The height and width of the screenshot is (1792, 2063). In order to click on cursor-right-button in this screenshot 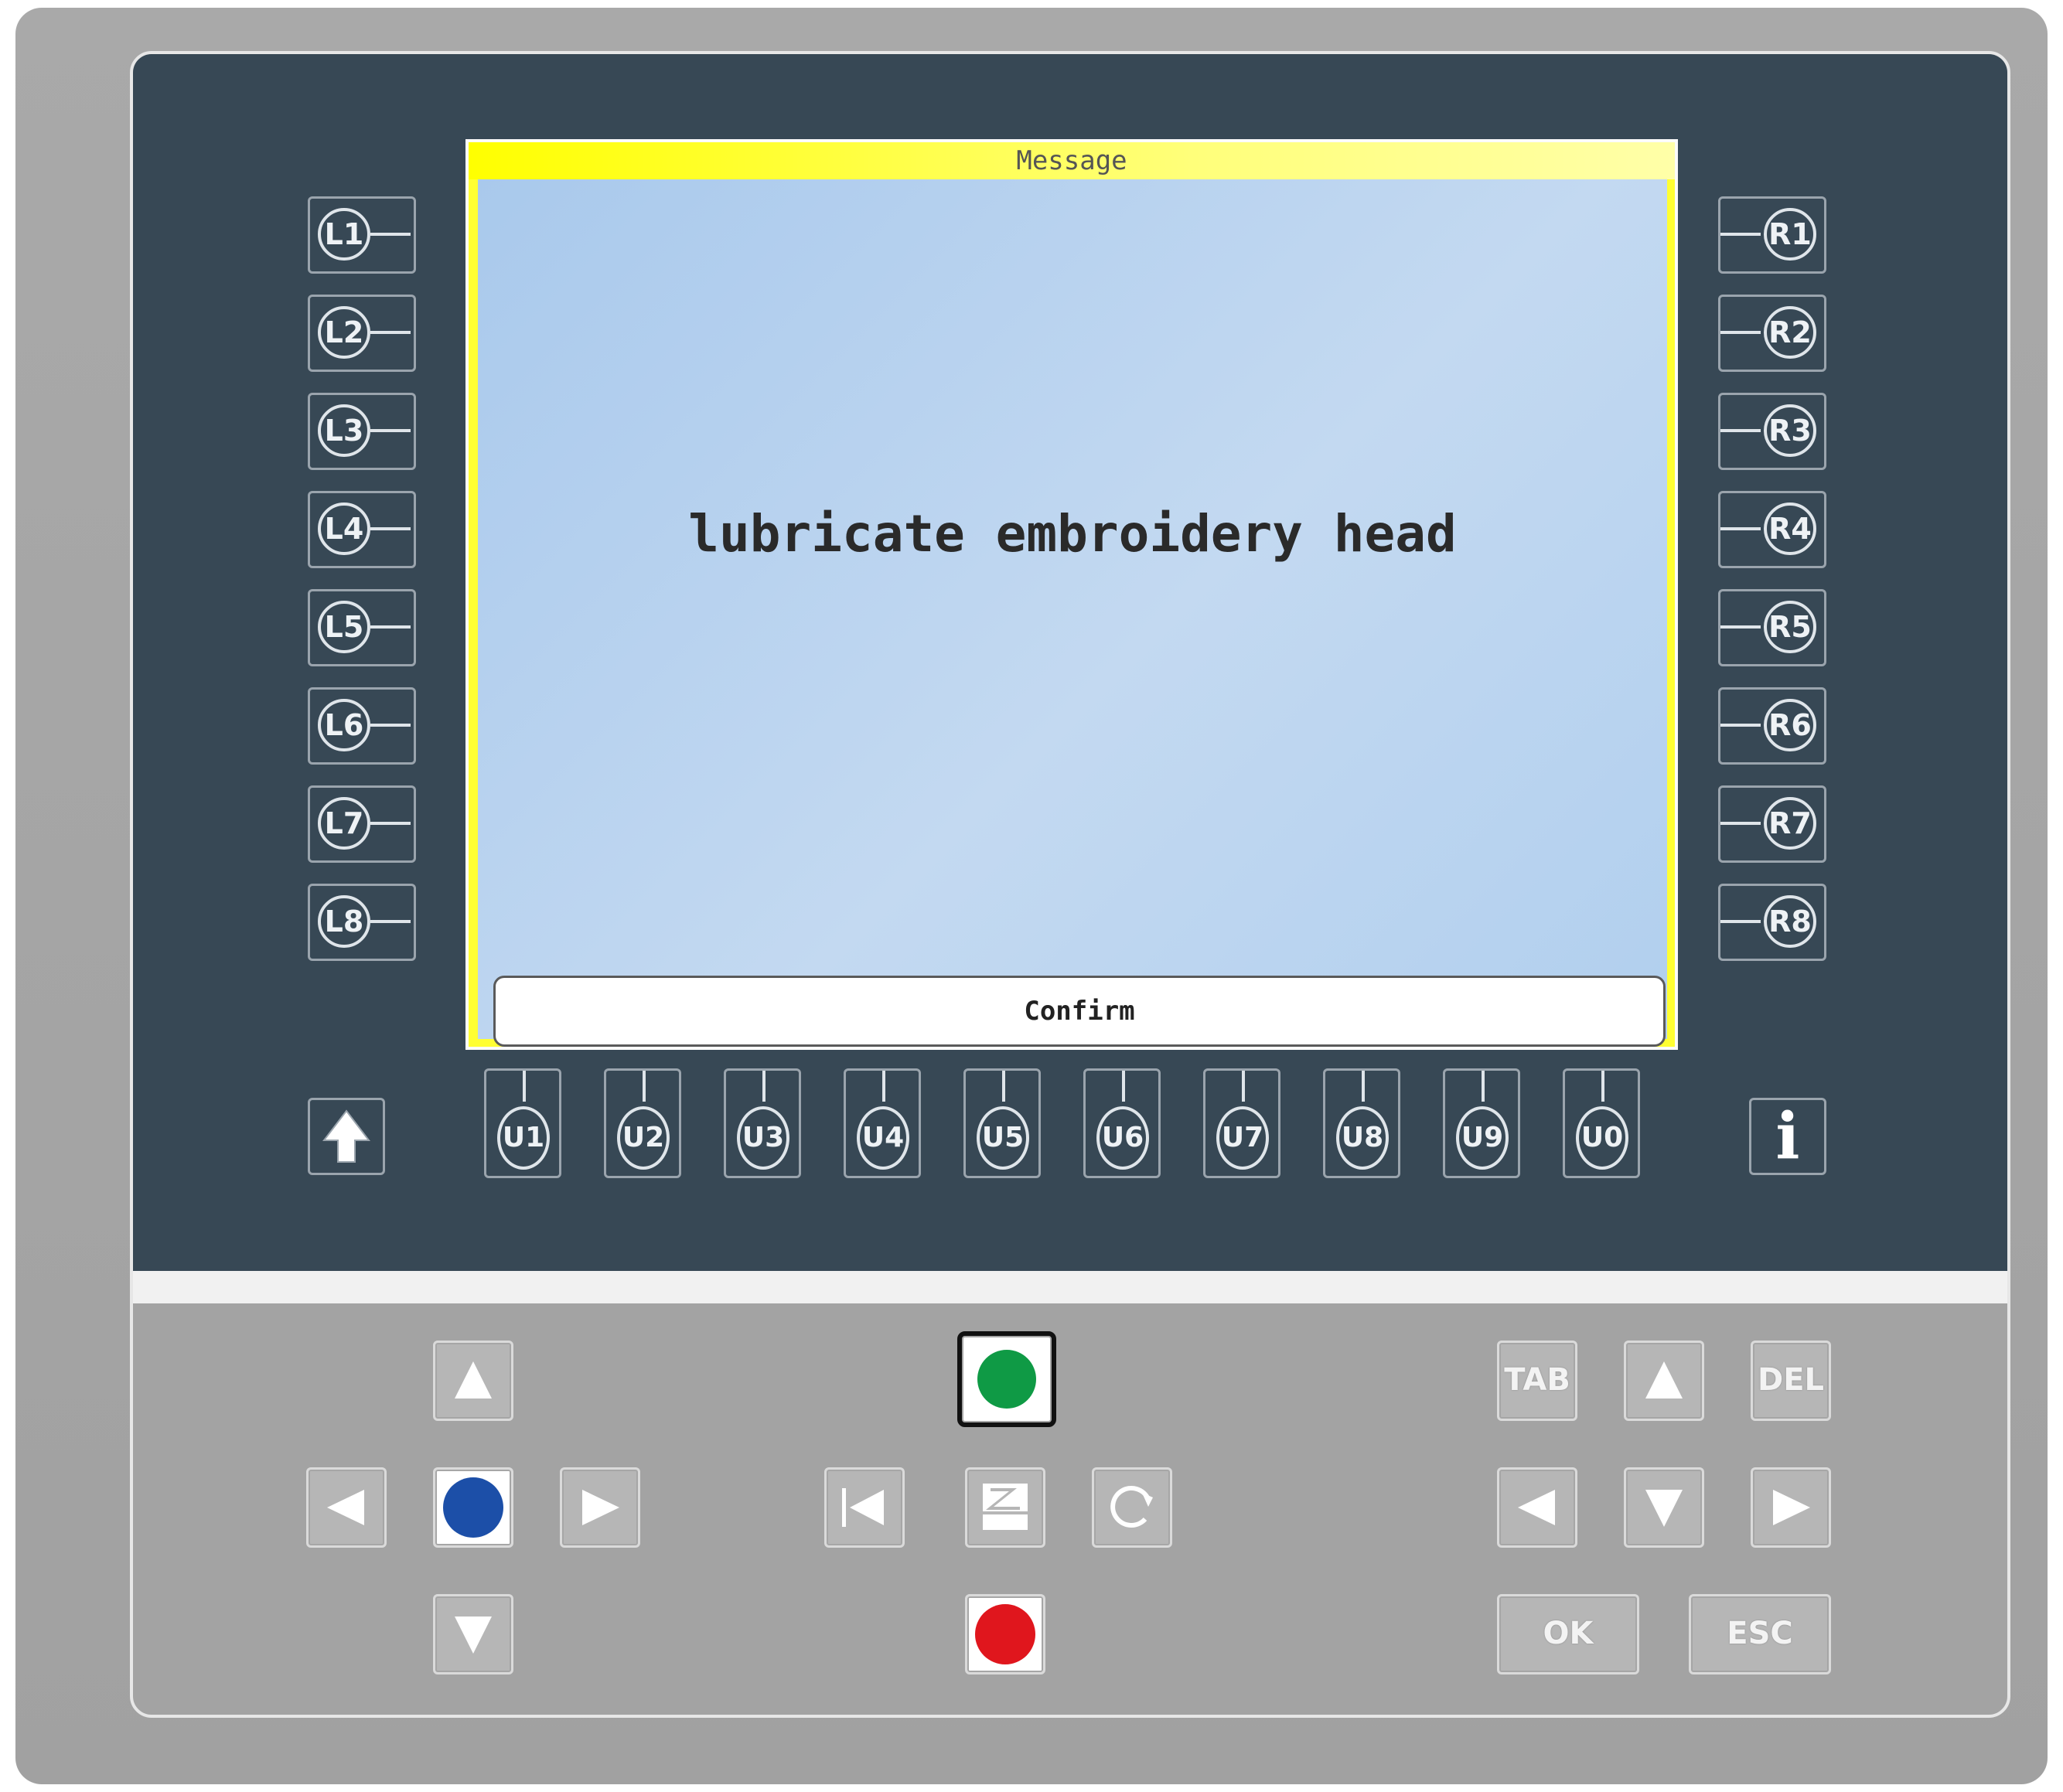, I will do `click(1791, 1507)`.